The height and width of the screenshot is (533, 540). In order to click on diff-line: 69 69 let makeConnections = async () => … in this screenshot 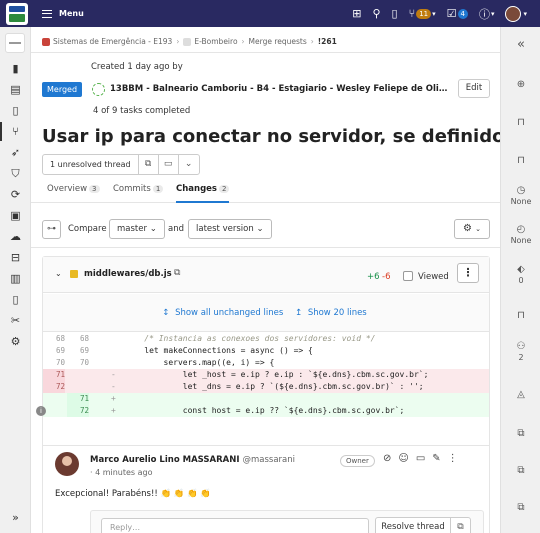, I will do `click(266, 351)`.